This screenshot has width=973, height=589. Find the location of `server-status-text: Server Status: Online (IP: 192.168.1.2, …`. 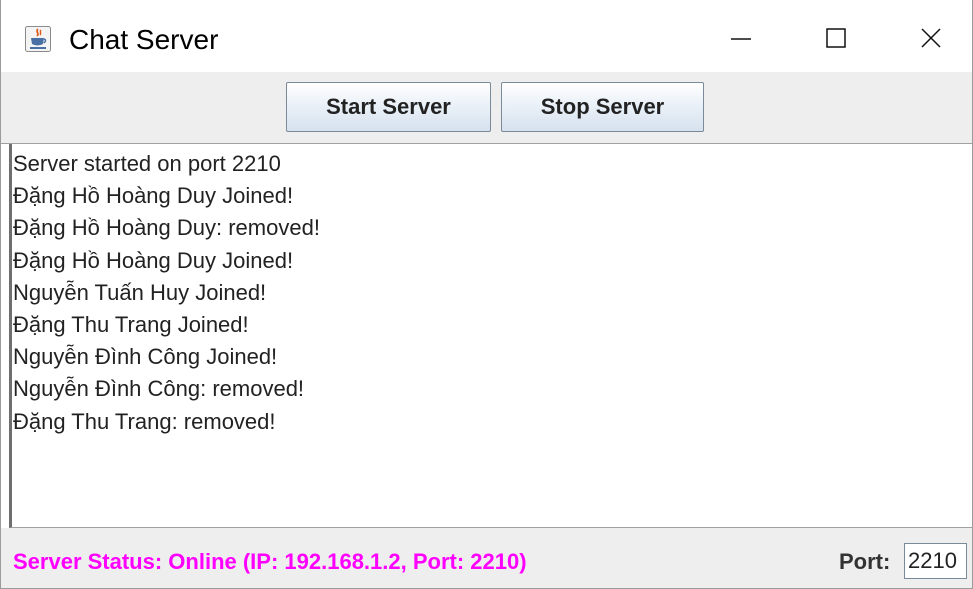

server-status-text: Server Status: Online (IP: 192.168.1.2, … is located at coordinates (270, 561).